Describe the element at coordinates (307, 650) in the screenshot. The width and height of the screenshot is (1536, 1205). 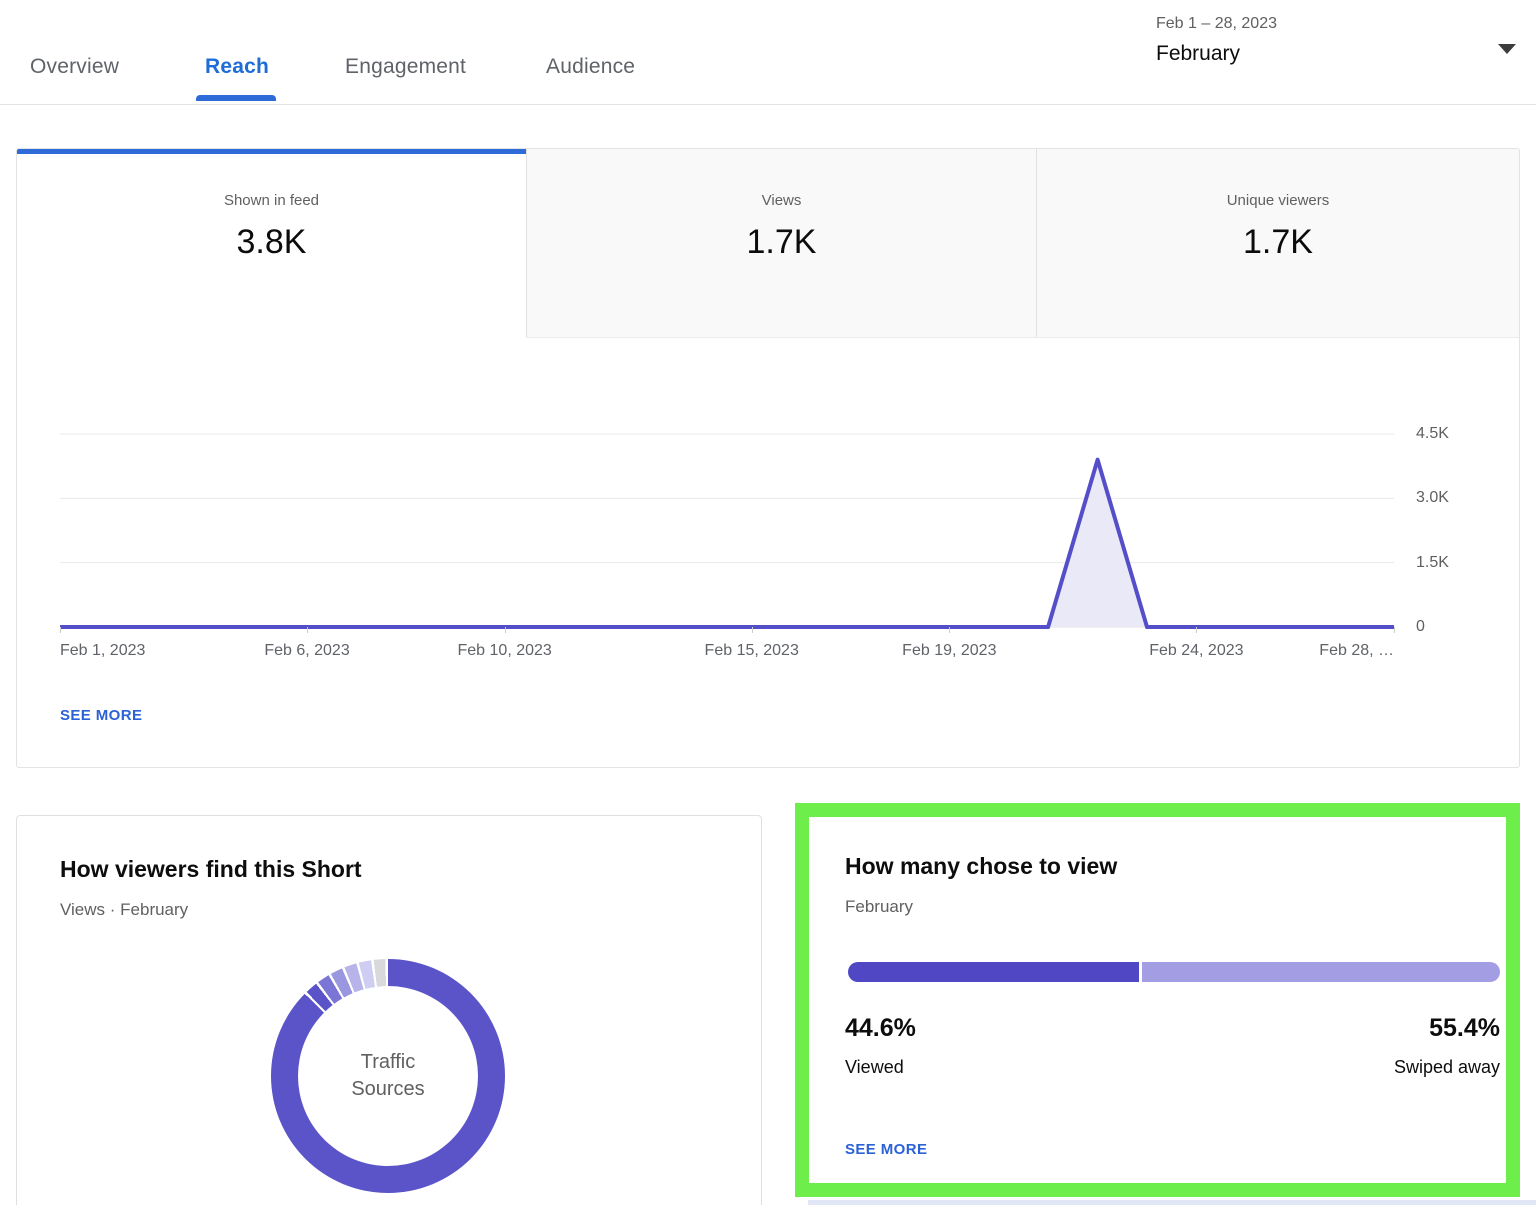
I see `x-axis-label: Feb 6, 2023` at that location.